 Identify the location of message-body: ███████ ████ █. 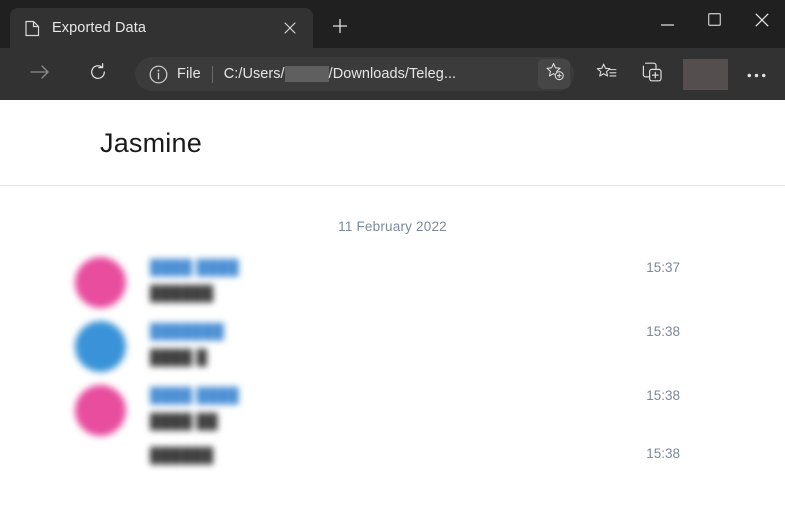
(390, 345).